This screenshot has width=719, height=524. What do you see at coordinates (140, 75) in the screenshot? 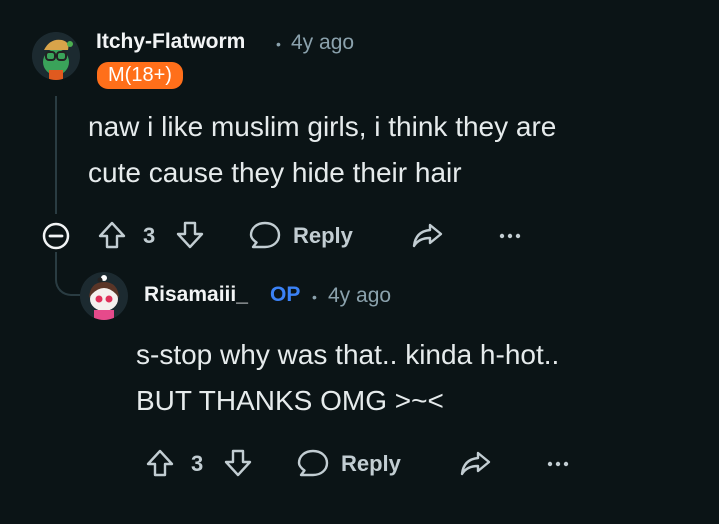
I see `user-flair: M(18+)` at bounding box center [140, 75].